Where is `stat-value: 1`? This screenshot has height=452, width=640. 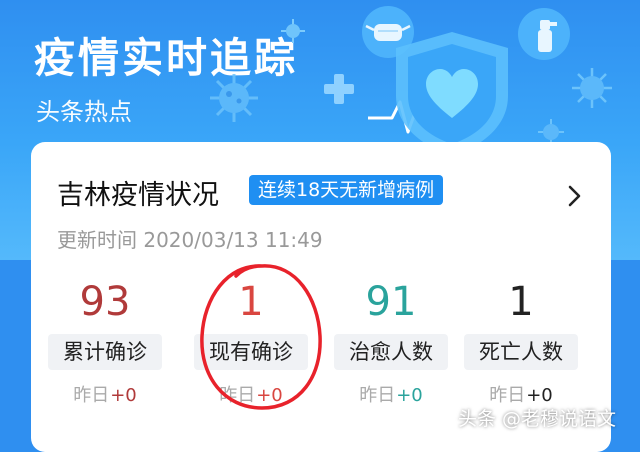
stat-value: 1 is located at coordinates (521, 302).